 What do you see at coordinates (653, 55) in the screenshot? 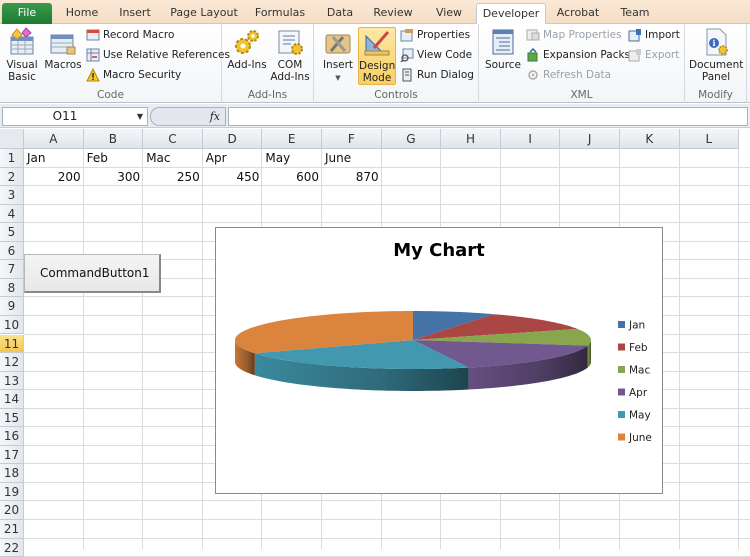
I see `export-button: Export` at bounding box center [653, 55].